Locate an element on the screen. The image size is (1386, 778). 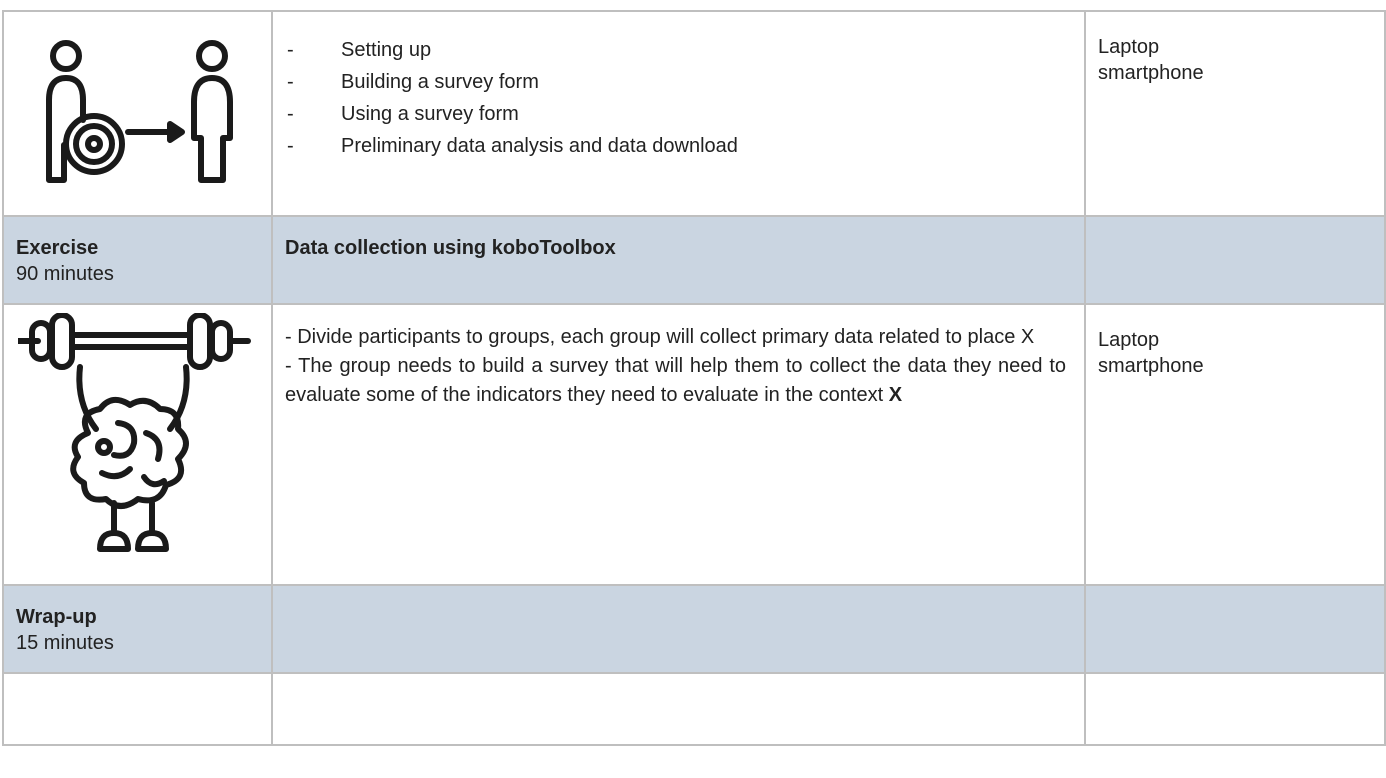
exercise-empty-cell is located at coordinates (1235, 260).